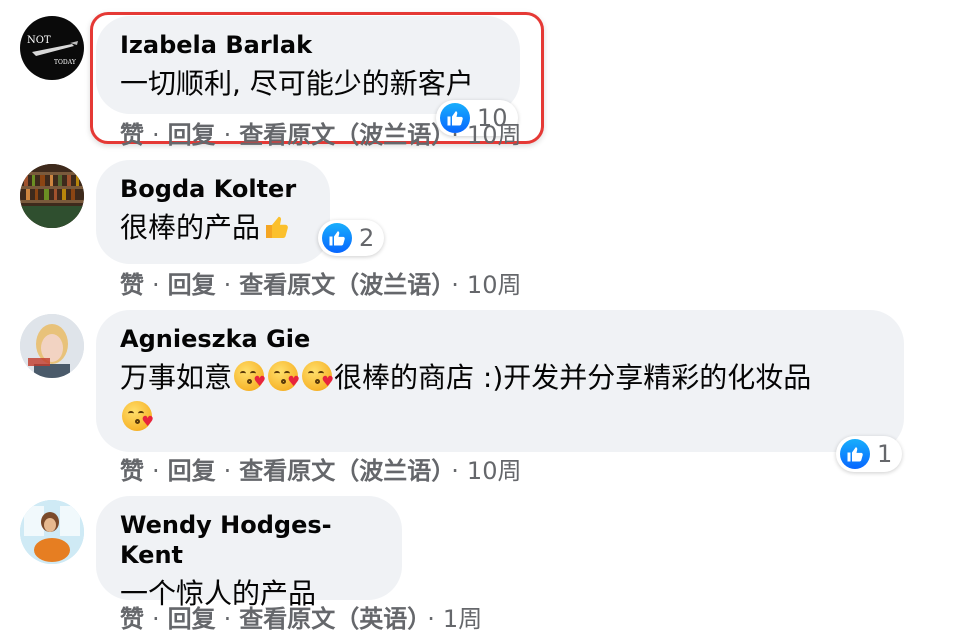  I want to click on comment-text-part1: 万事如意, so click(176, 377).